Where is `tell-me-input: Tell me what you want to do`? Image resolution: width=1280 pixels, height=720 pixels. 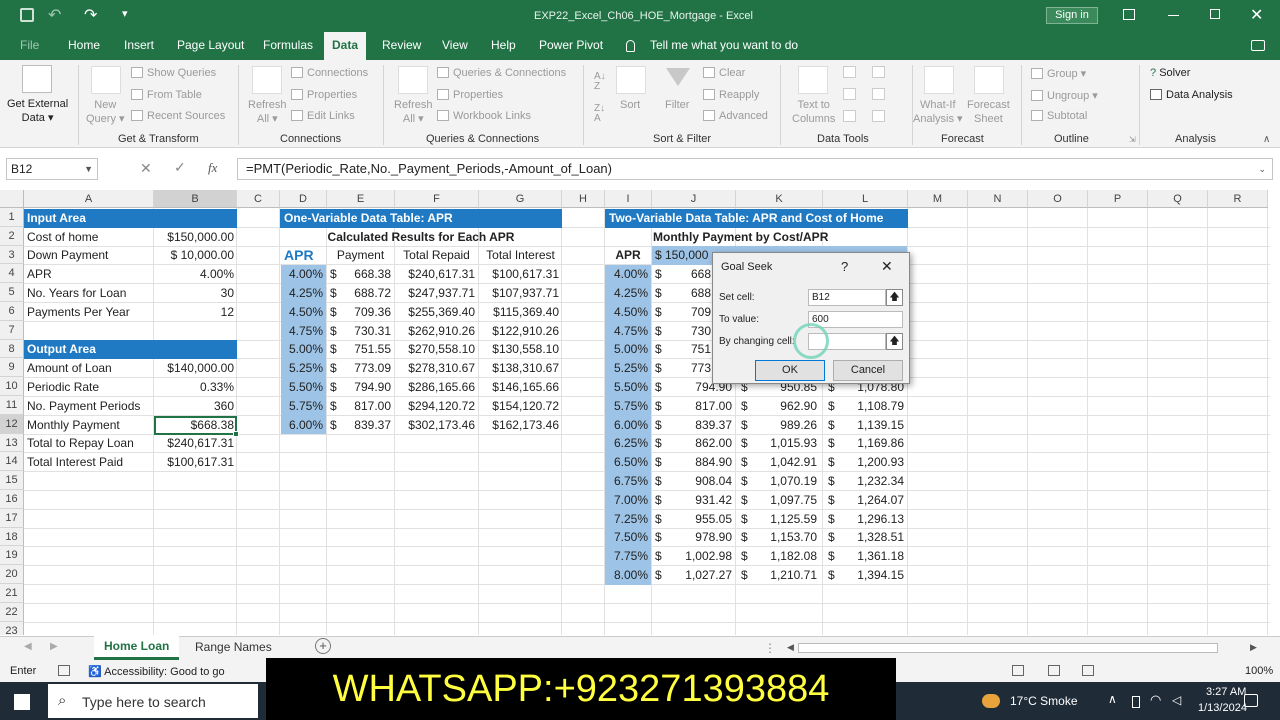 tell-me-input: Tell me what you want to do is located at coordinates (724, 45).